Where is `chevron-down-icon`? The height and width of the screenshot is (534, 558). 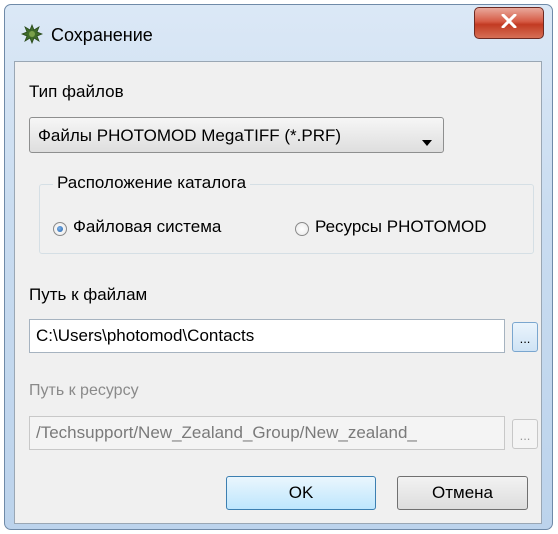 chevron-down-icon is located at coordinates (427, 142).